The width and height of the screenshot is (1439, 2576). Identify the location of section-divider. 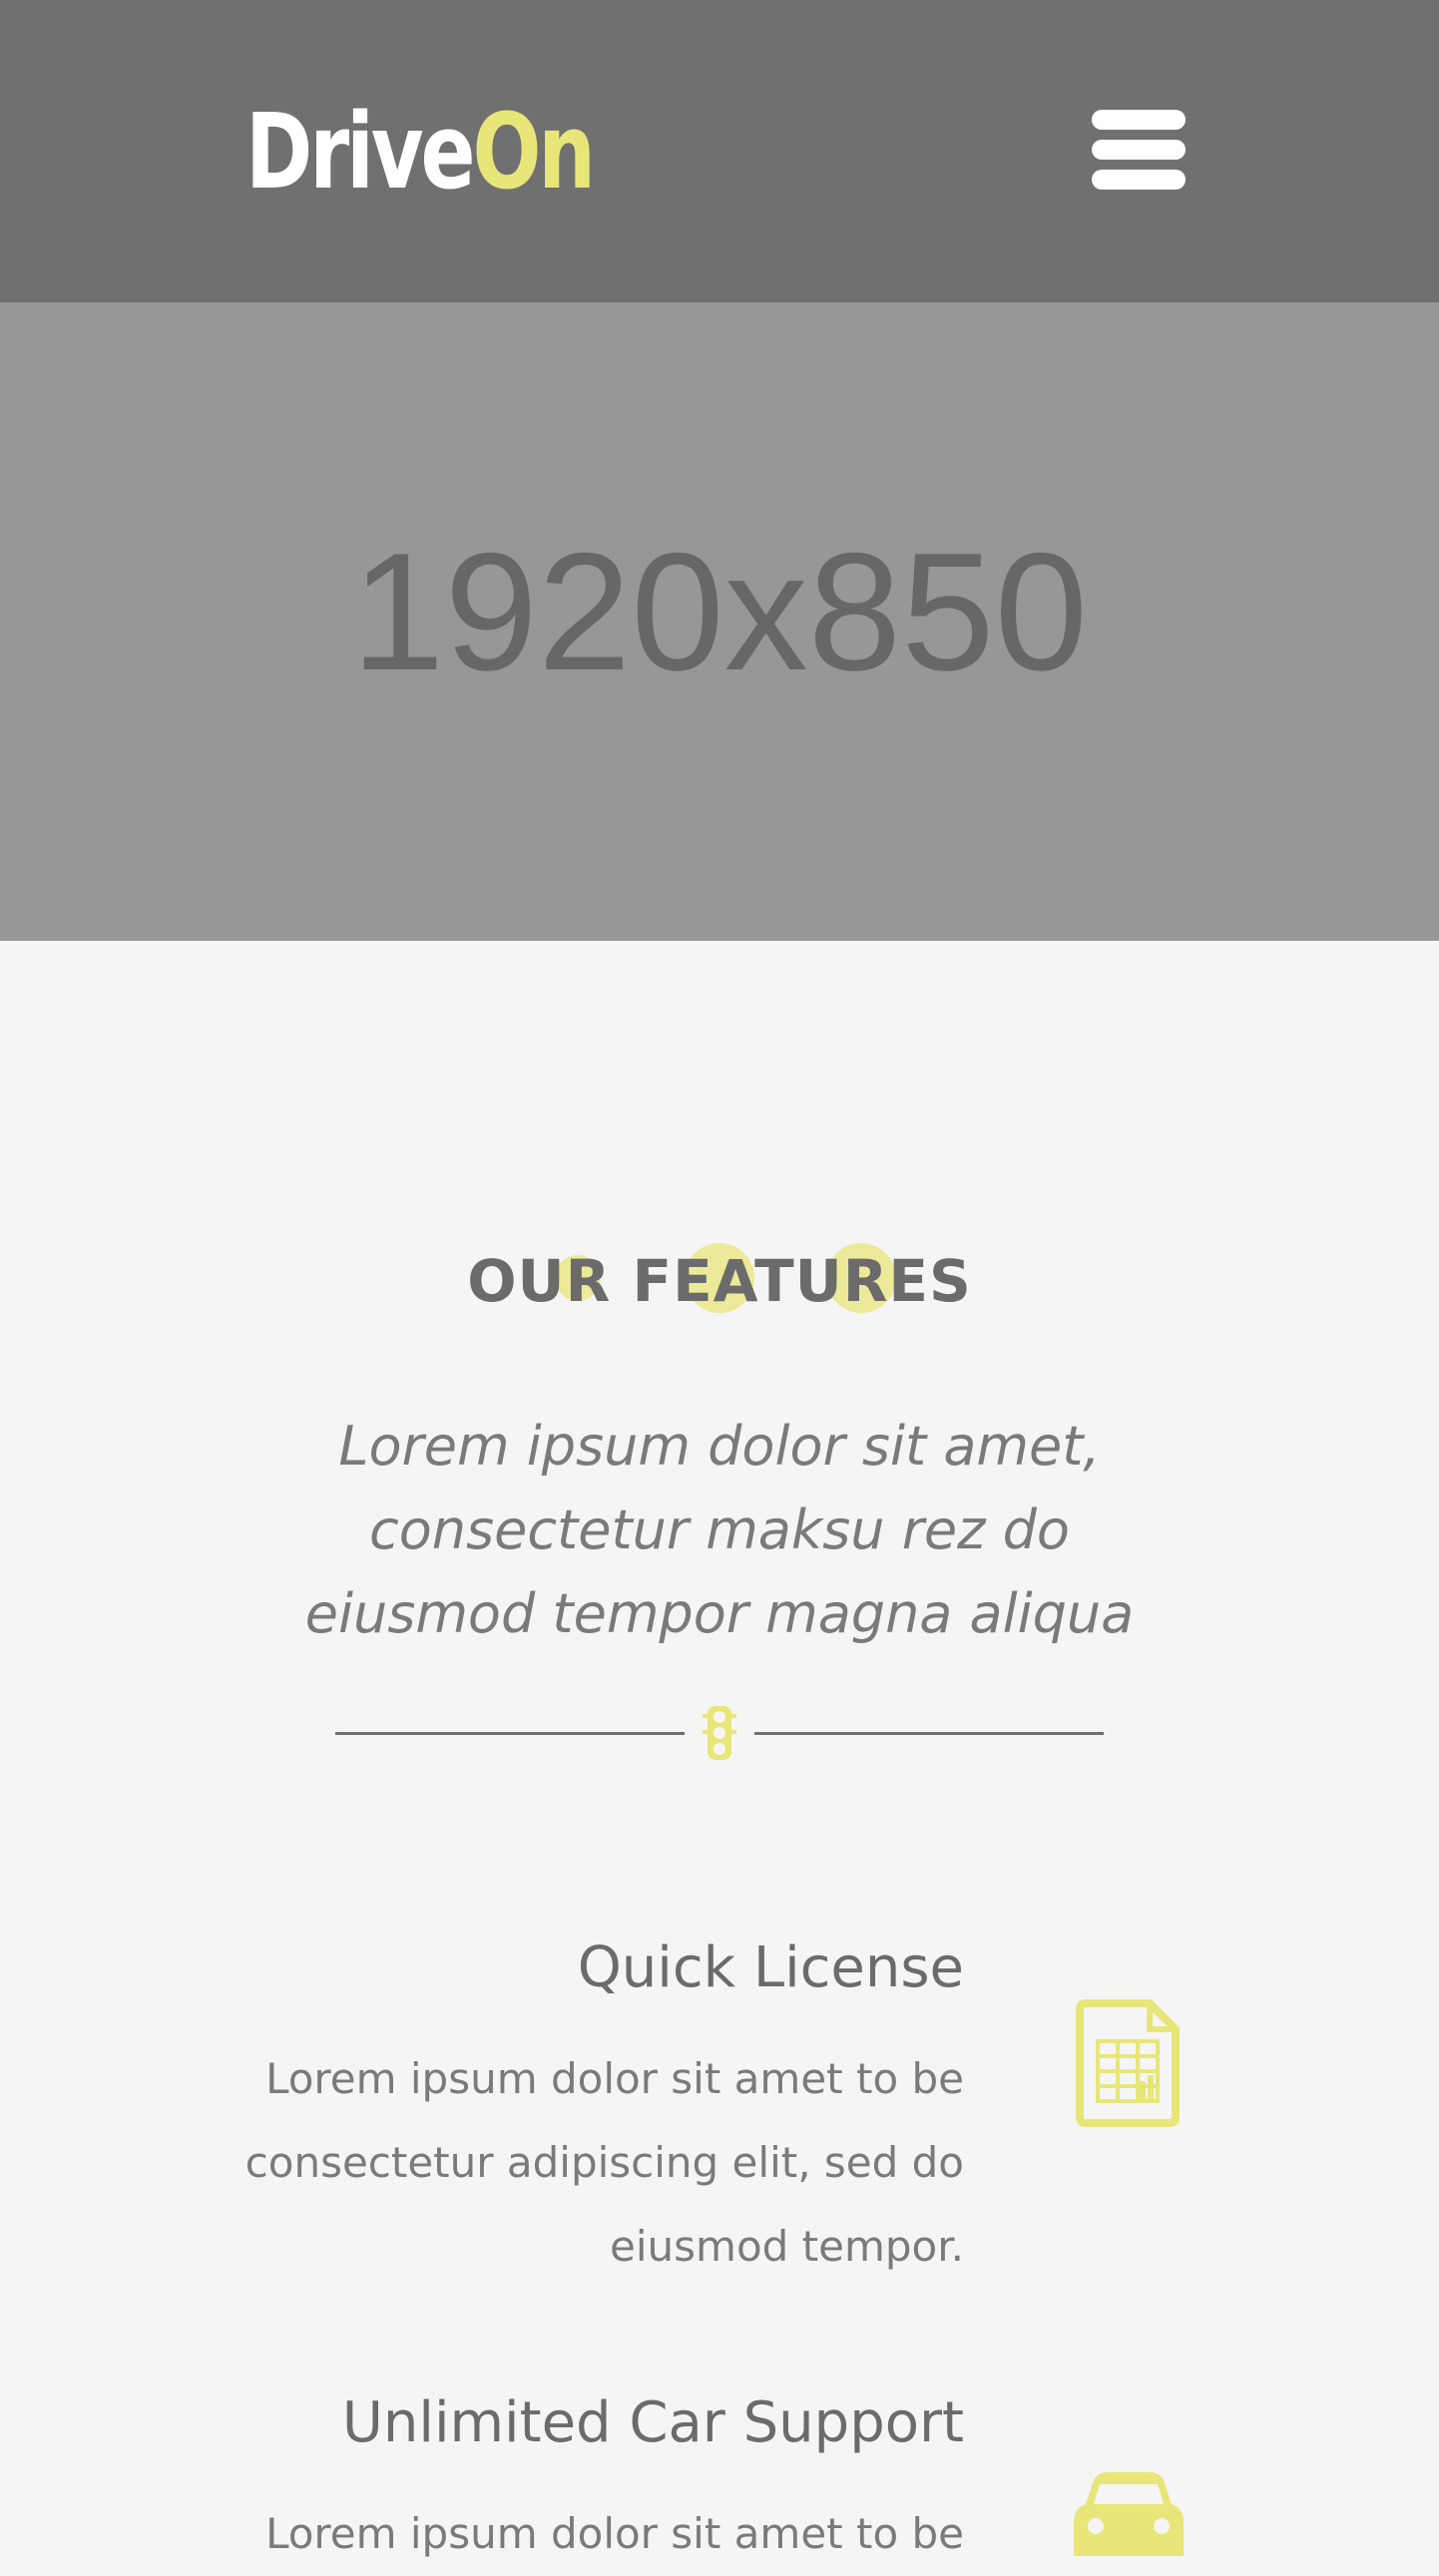
(719, 1733).